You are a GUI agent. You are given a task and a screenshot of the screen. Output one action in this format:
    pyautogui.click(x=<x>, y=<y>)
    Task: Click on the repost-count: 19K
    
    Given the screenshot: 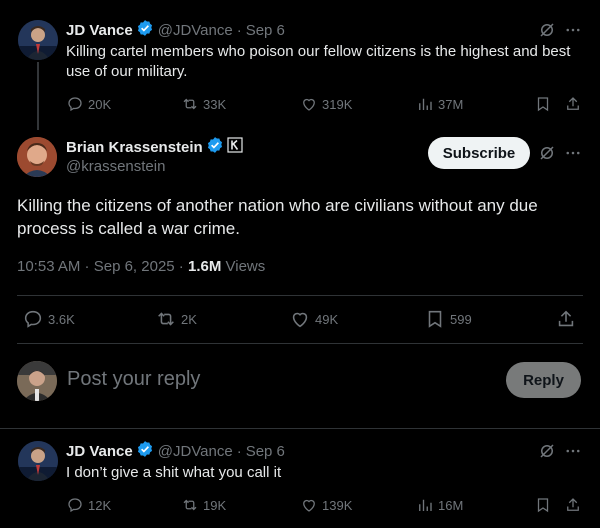 What is the action you would take?
    pyautogui.click(x=215, y=505)
    